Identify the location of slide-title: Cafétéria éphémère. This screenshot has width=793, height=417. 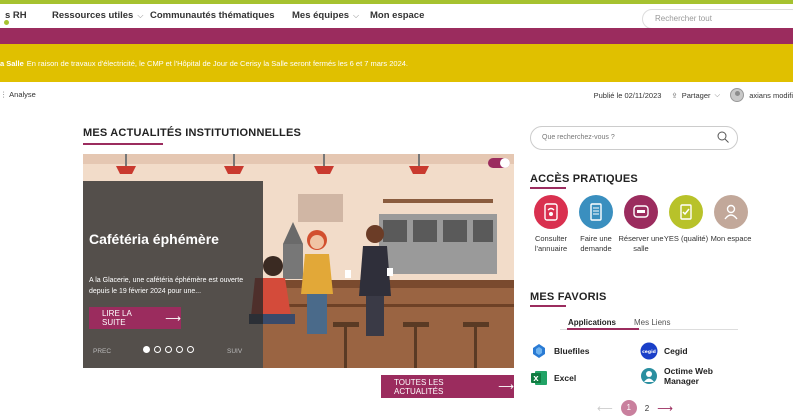
(154, 239).